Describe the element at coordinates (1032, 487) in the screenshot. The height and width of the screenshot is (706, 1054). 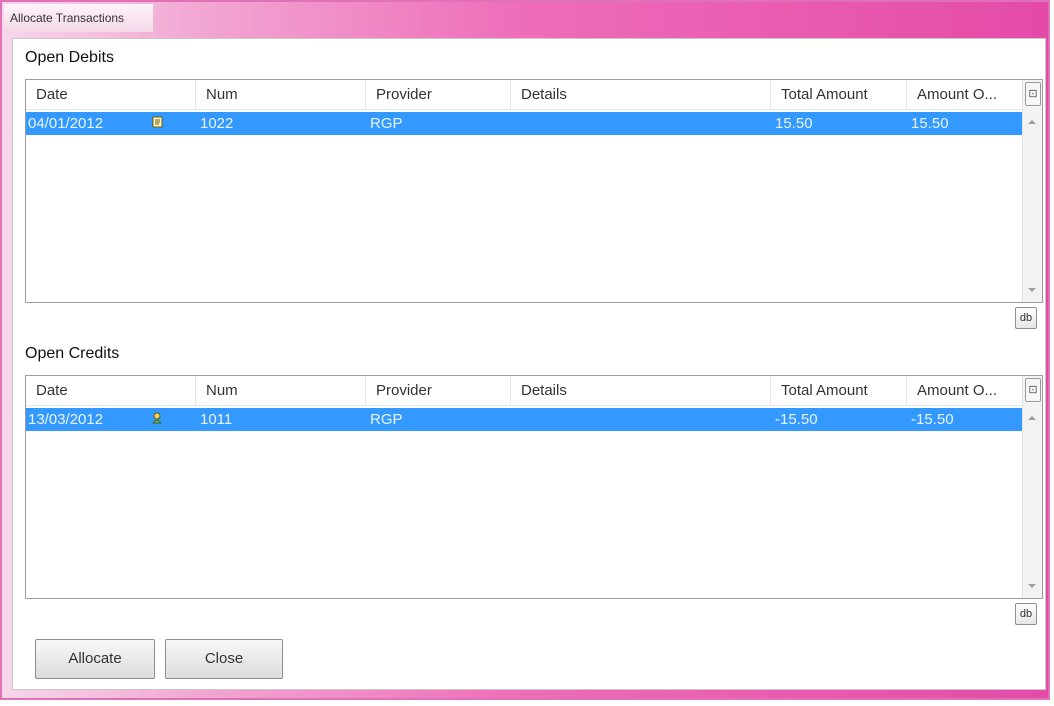
I see `open-credits-scrollbar: ⊡` at that location.